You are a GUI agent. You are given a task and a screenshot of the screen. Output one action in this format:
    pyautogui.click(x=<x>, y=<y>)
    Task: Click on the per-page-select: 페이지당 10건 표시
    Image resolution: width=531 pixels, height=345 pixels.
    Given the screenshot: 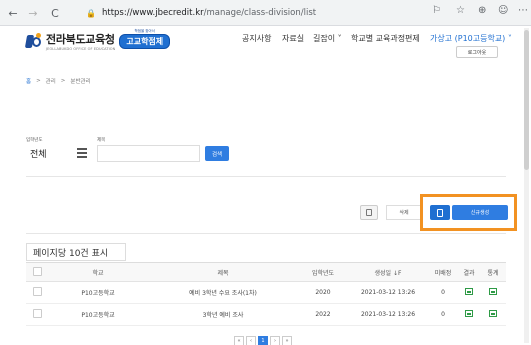 What is the action you would take?
    pyautogui.click(x=76, y=252)
    